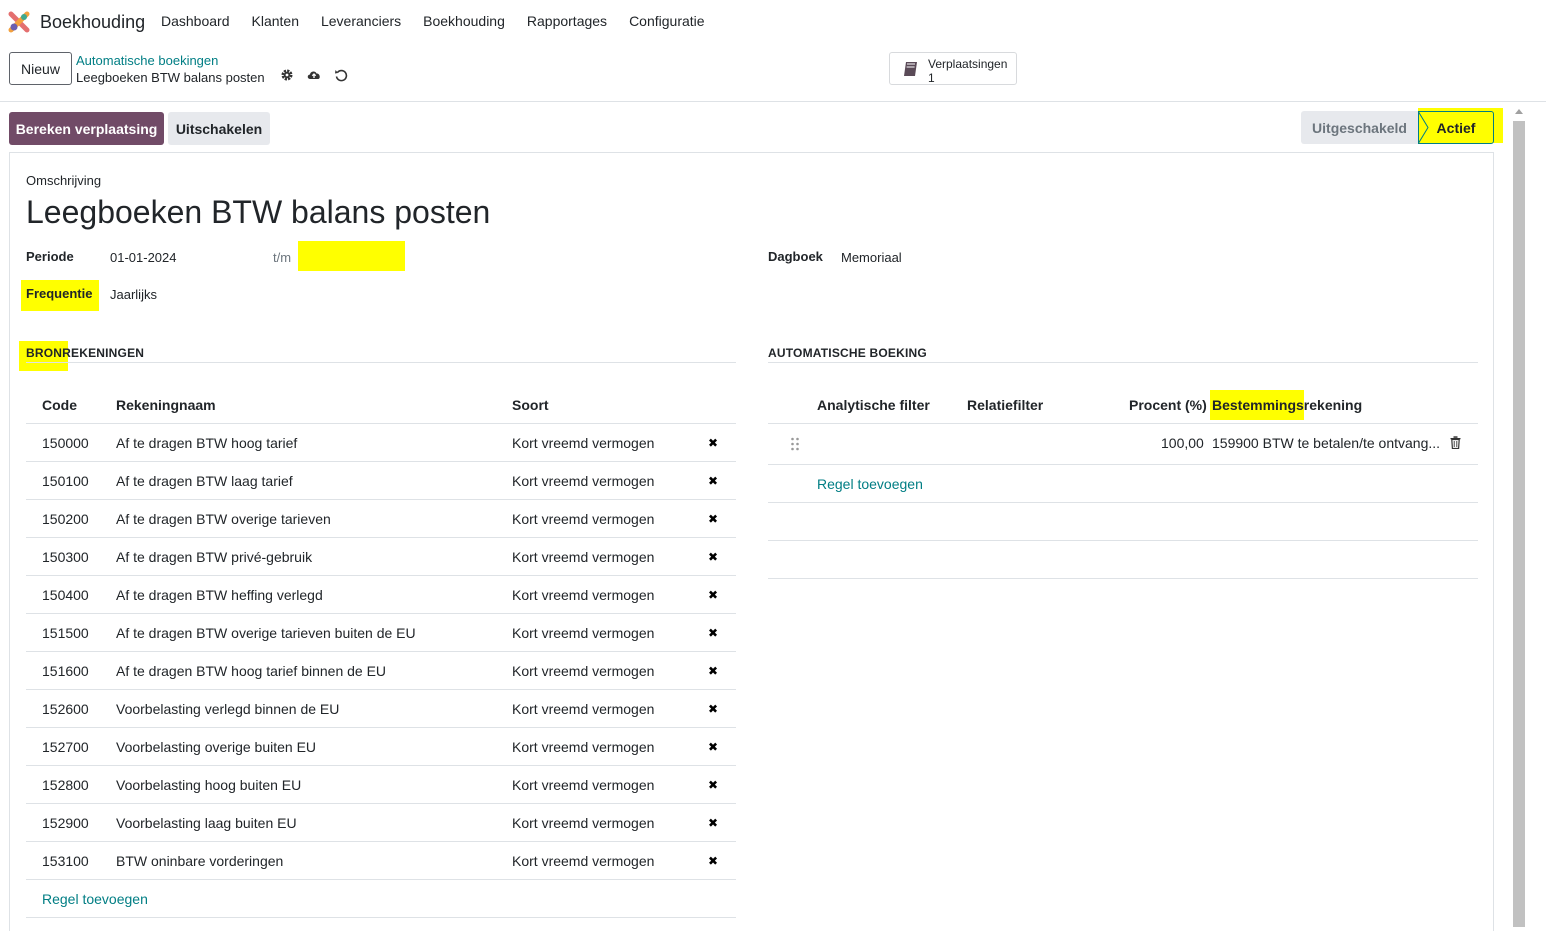 The image size is (1546, 931). What do you see at coordinates (65, 823) in the screenshot?
I see `source-code: 152900` at bounding box center [65, 823].